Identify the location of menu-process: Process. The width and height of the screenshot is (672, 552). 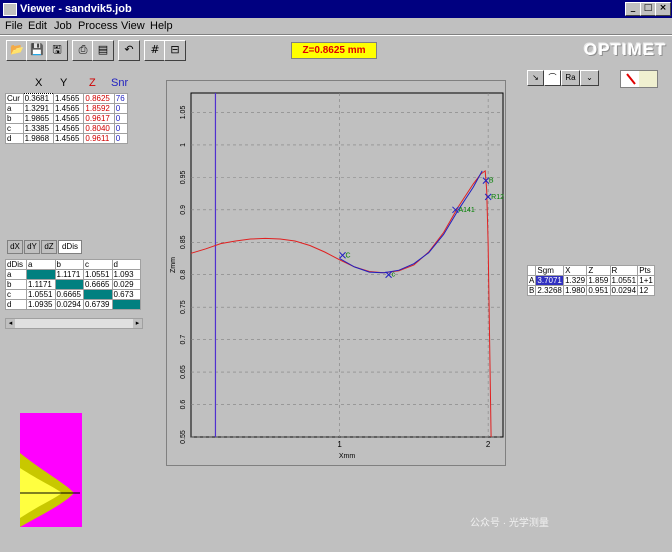
(98, 26).